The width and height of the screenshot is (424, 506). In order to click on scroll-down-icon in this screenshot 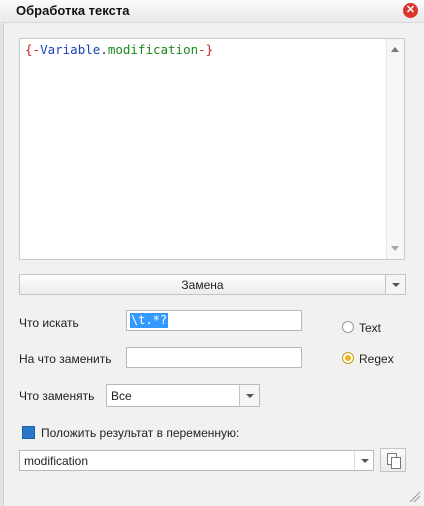, I will do `click(395, 248)`.